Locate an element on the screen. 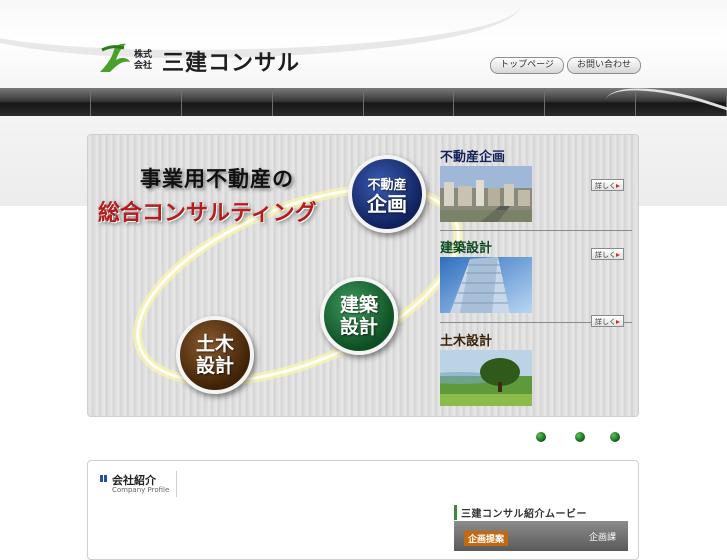 Image resolution: width=727 pixels, height=560 pixels. city-photo-thumbnail is located at coordinates (486, 194).